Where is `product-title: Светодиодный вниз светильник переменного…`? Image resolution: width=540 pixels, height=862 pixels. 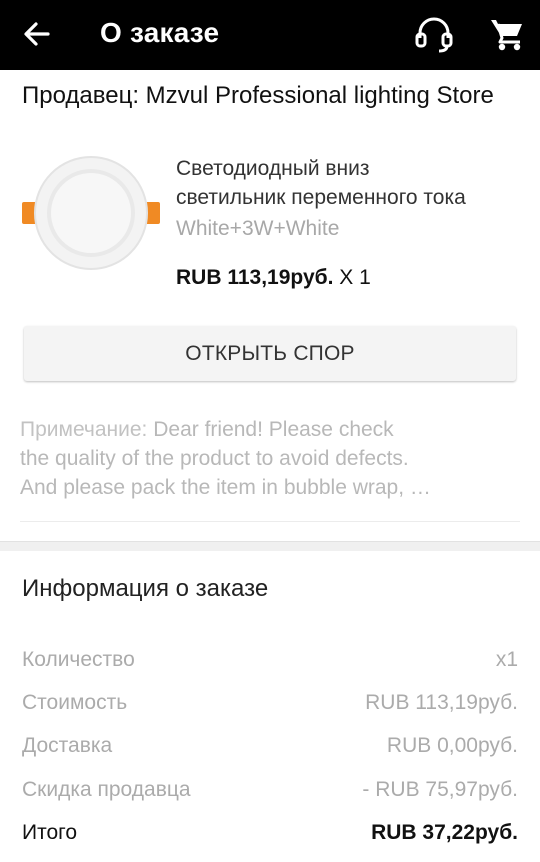
product-title: Светодиодный вниз светильник переменного… is located at coordinates (346, 183).